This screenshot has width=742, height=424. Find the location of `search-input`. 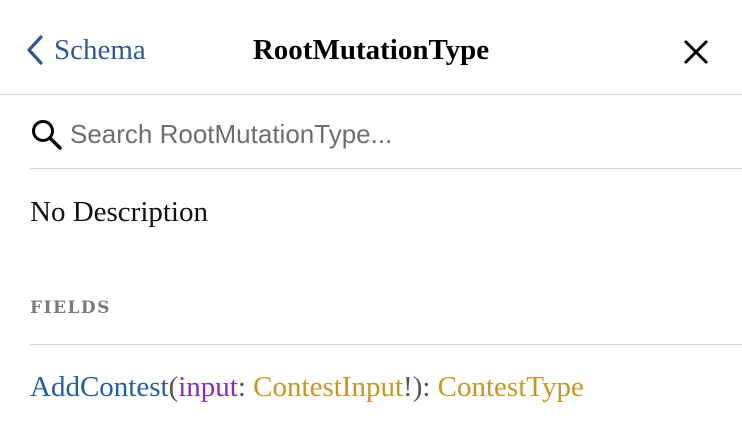

search-input is located at coordinates (390, 134).